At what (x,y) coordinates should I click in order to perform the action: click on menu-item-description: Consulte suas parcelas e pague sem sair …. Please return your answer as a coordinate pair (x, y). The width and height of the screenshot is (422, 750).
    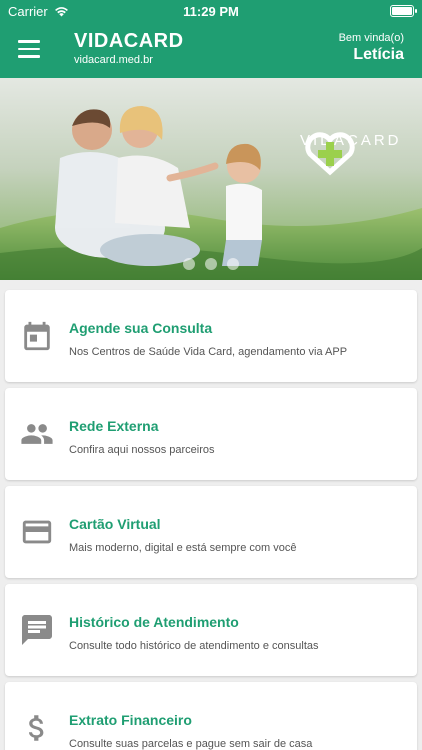
    Looking at the image, I should click on (191, 744).